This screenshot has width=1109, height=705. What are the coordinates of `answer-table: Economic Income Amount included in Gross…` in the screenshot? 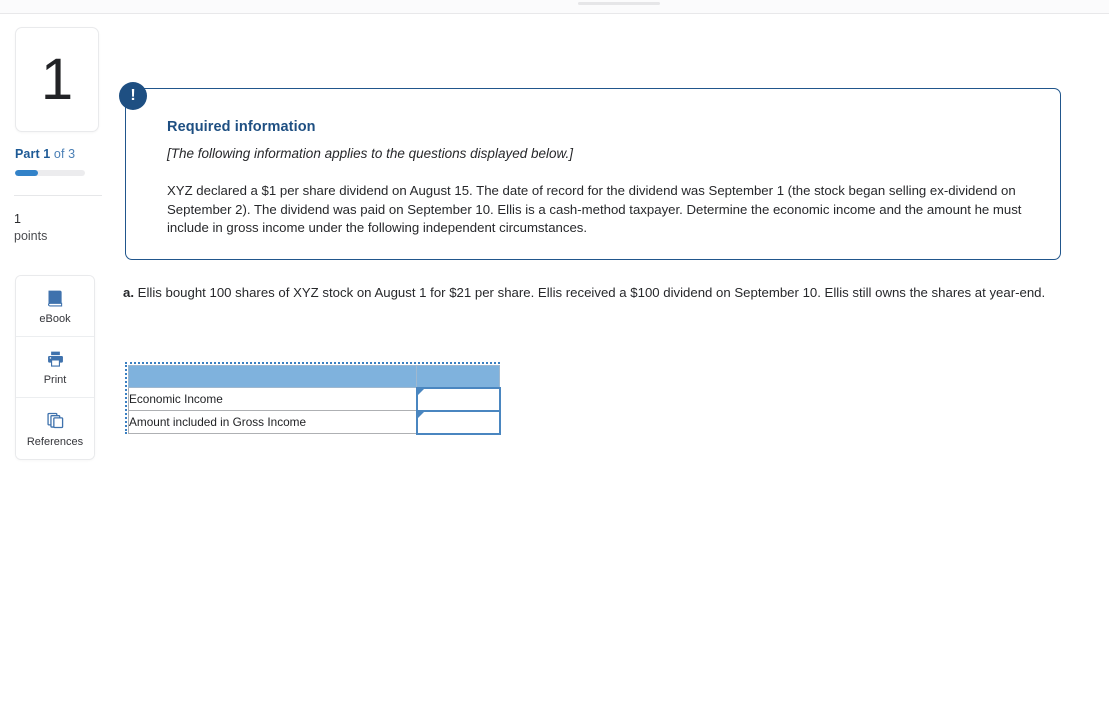 It's located at (314, 400).